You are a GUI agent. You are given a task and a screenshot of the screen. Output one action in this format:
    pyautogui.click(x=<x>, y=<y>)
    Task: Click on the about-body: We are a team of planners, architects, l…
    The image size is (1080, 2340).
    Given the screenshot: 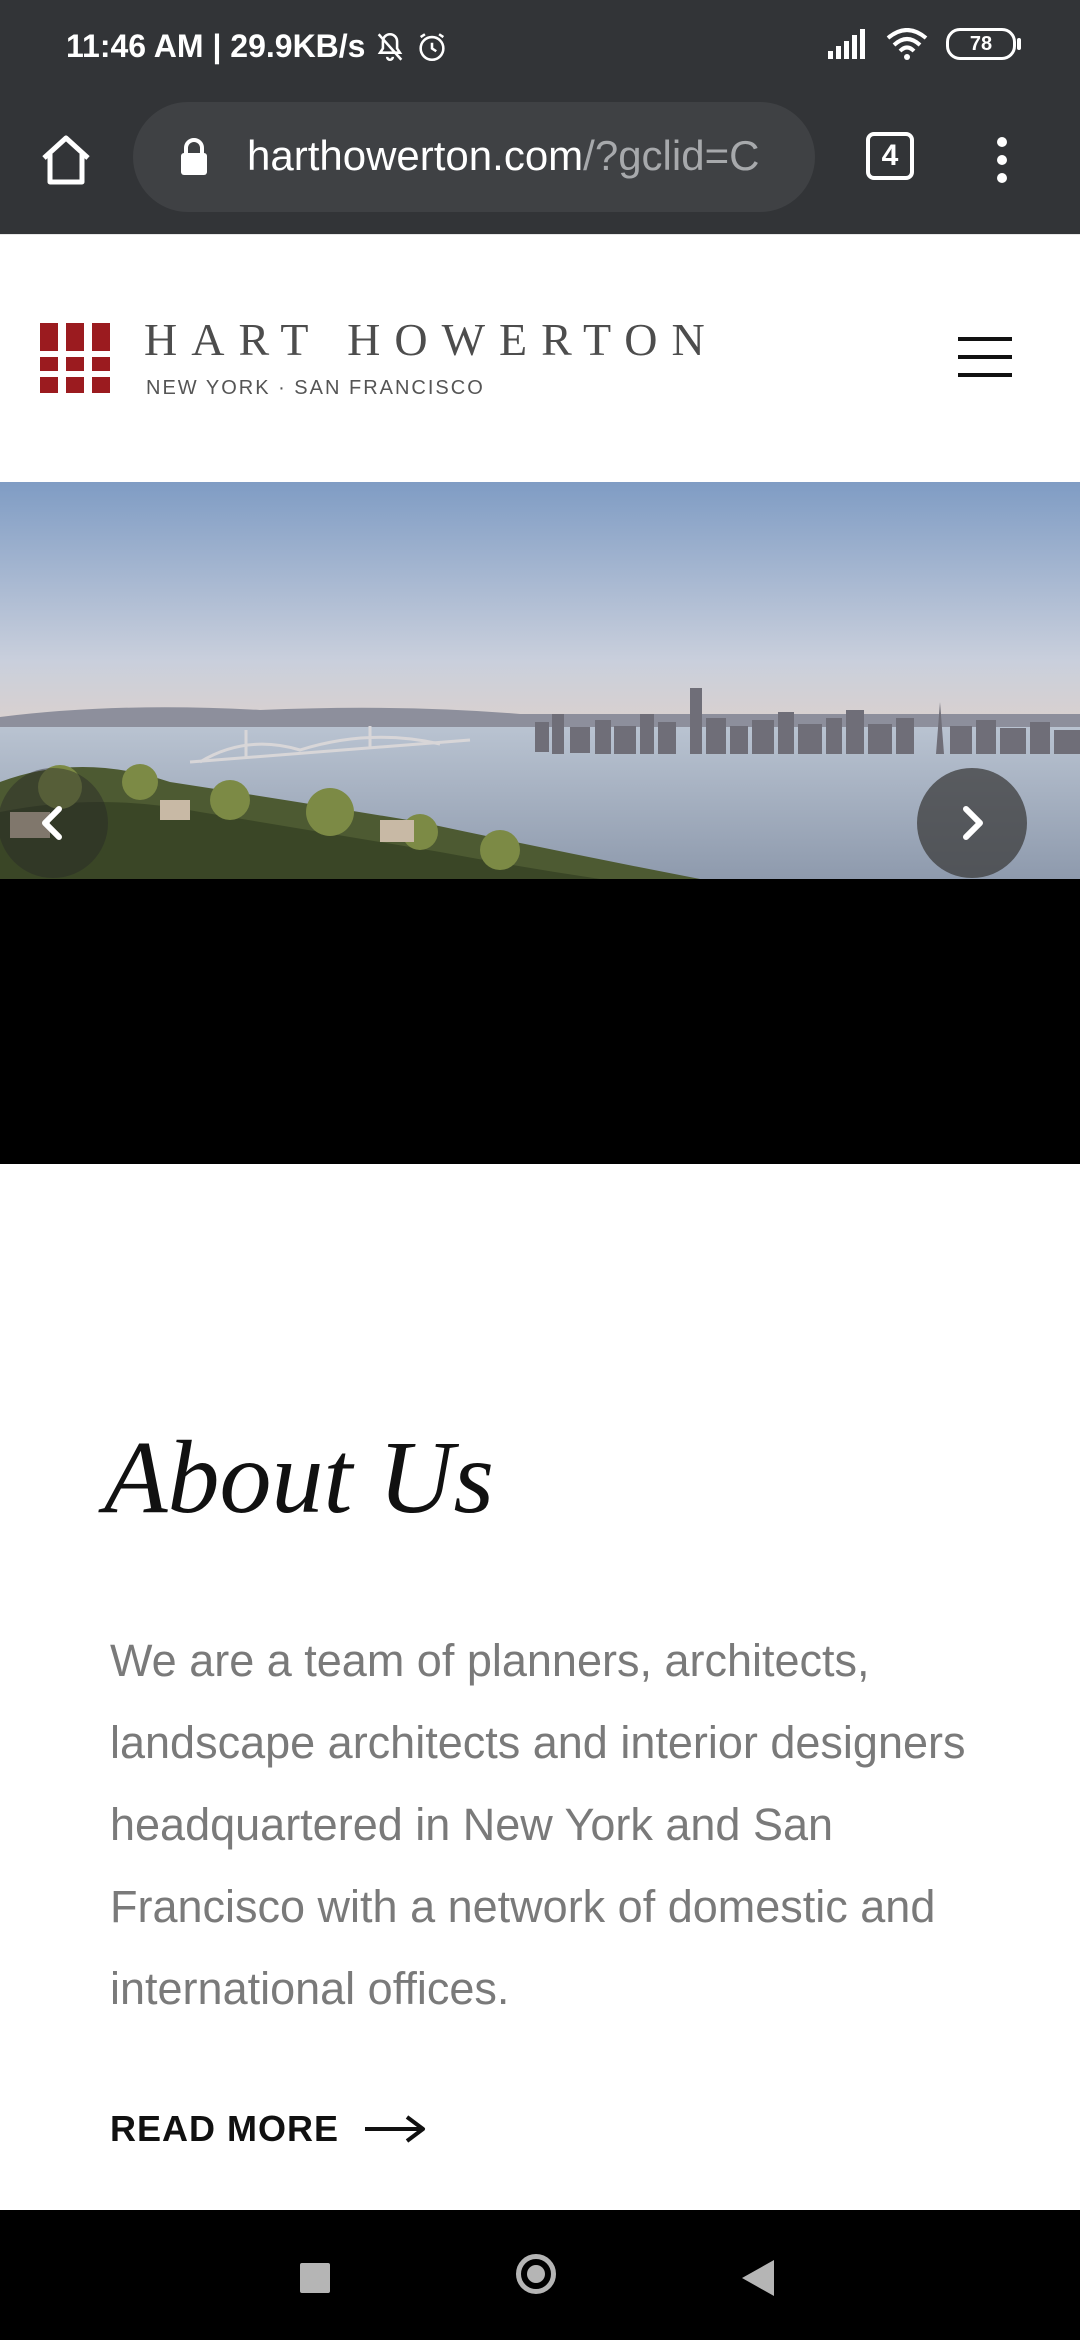 What is the action you would take?
    pyautogui.click(x=538, y=1824)
    